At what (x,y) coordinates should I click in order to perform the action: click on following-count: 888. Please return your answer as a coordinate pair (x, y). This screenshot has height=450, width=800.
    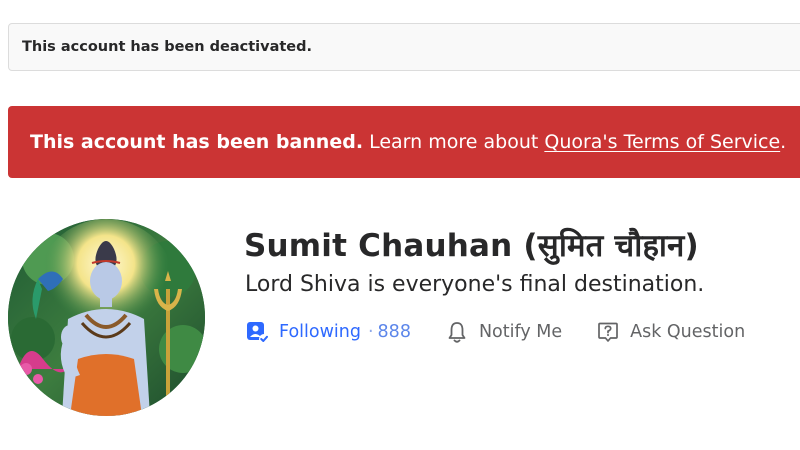
    Looking at the image, I should click on (394, 332).